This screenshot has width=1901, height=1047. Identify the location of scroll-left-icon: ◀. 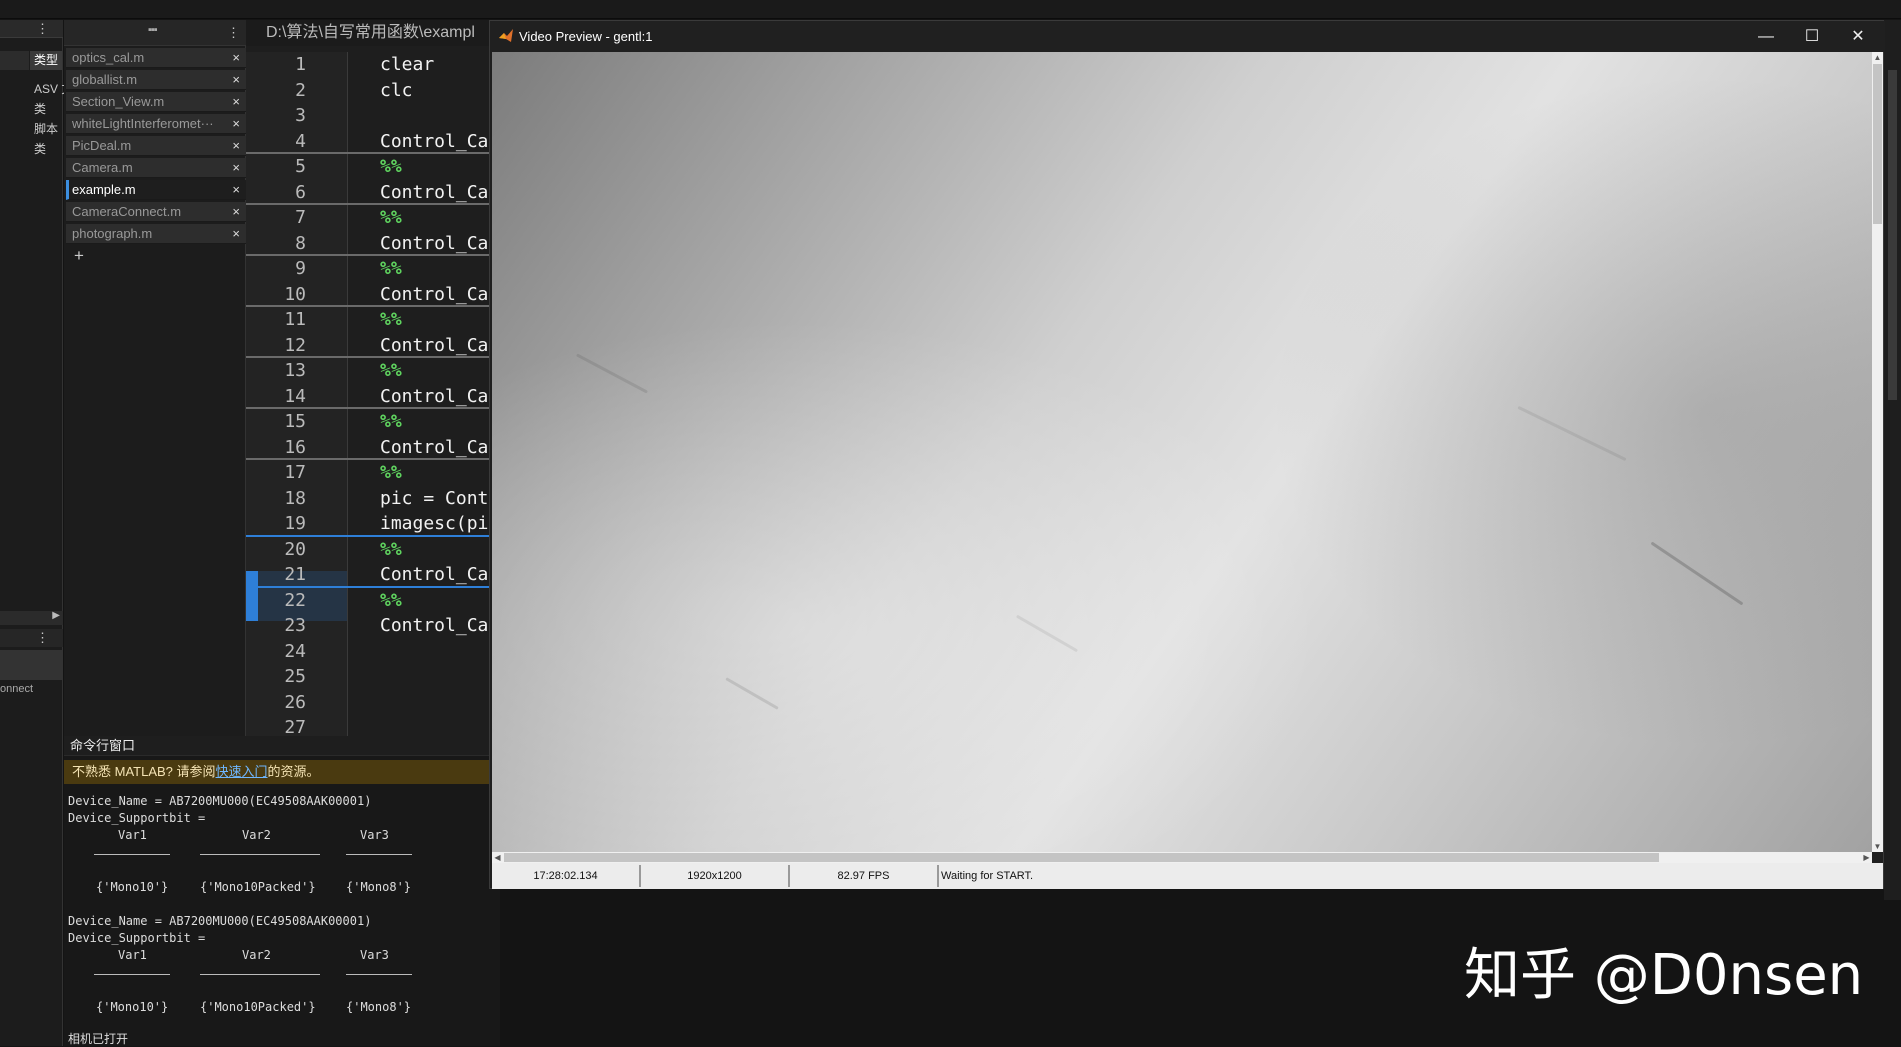
(497, 857).